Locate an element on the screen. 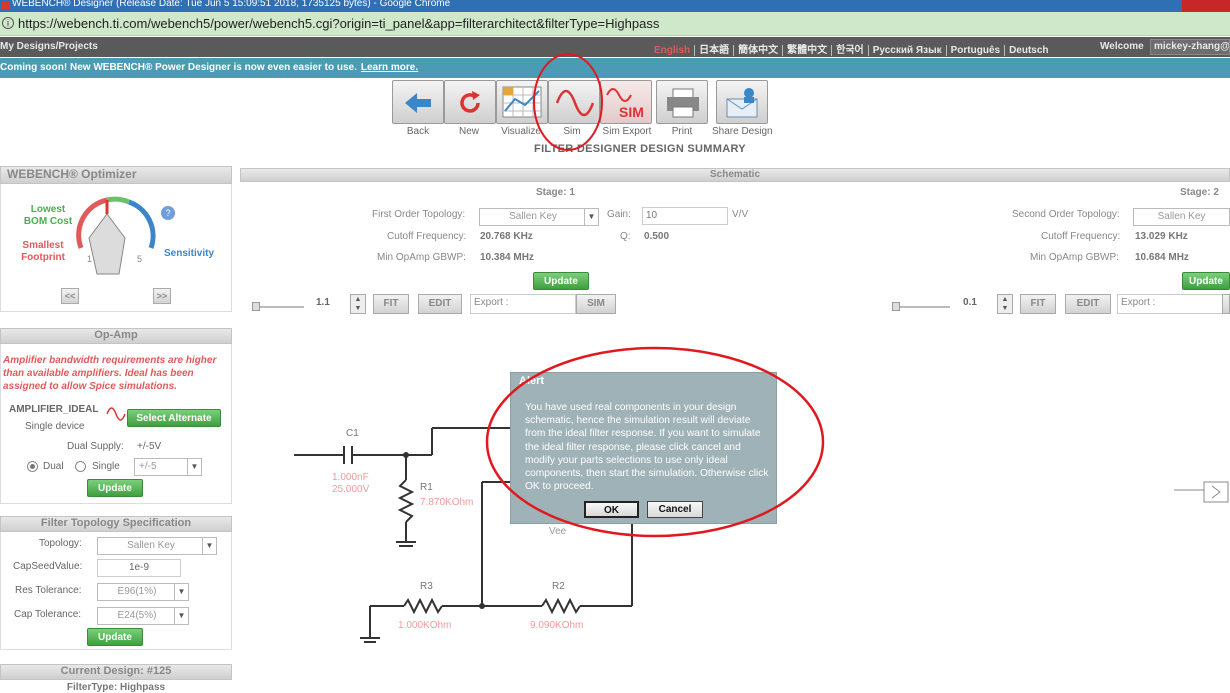 The width and height of the screenshot is (1230, 693). opamp-header: Op-Amp is located at coordinates (116, 336).